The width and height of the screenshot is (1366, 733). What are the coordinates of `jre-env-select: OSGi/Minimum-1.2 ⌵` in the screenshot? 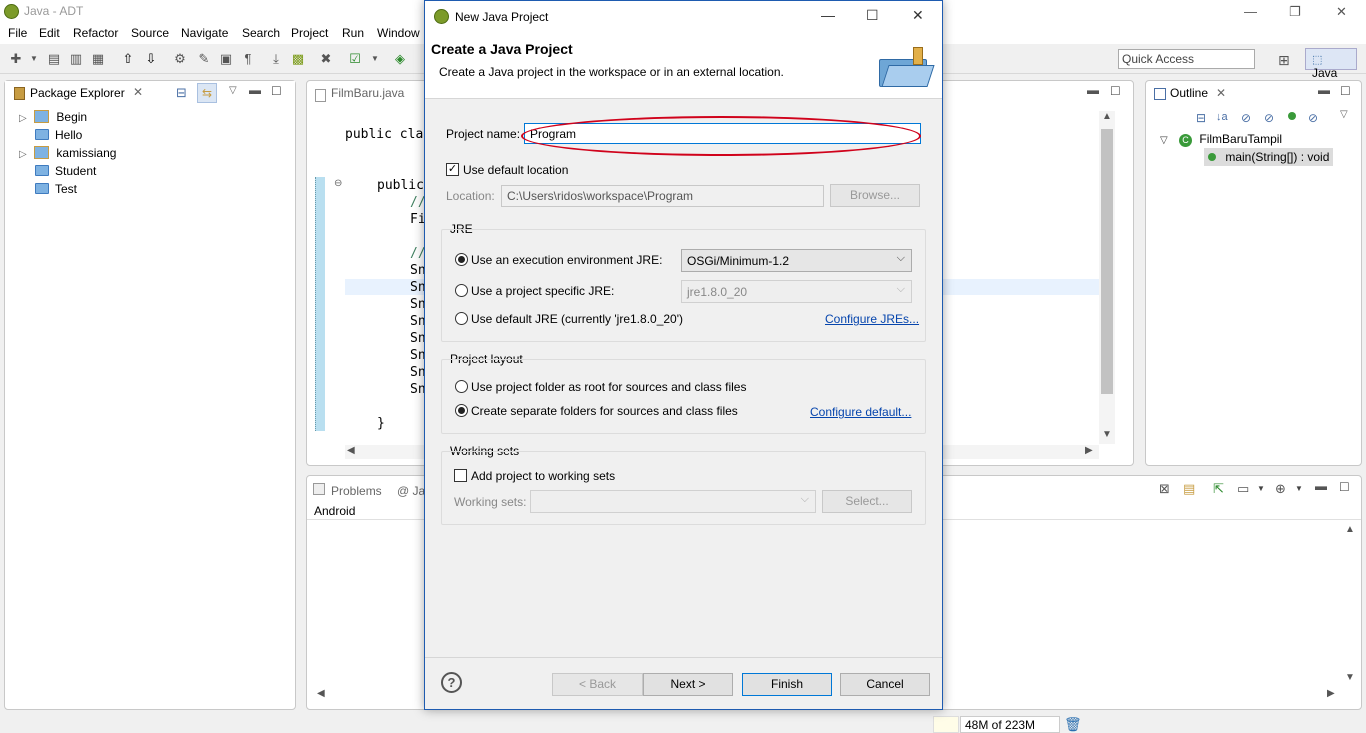 It's located at (796, 260).